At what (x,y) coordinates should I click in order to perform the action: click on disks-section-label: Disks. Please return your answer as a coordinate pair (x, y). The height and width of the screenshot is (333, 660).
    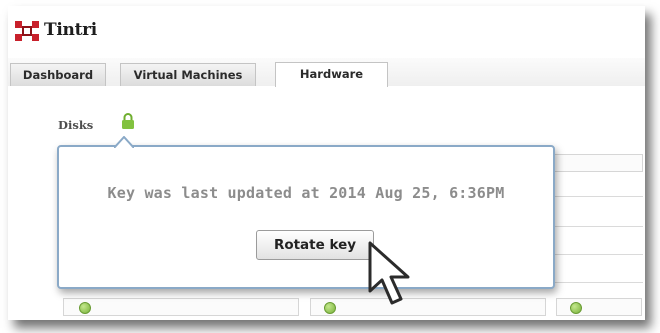
    Looking at the image, I should click on (76, 125).